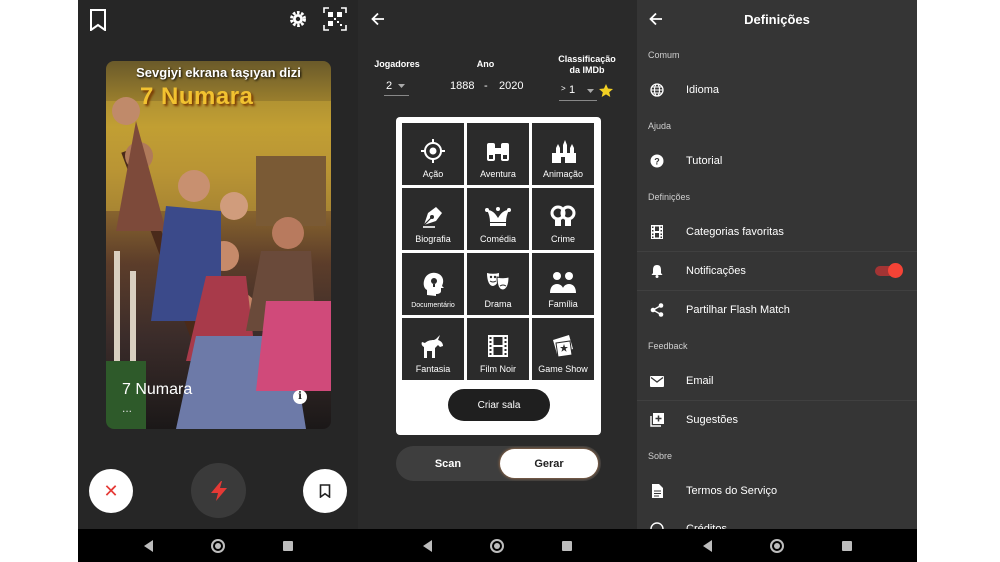  I want to click on genre-label: Drama, so click(498, 304).